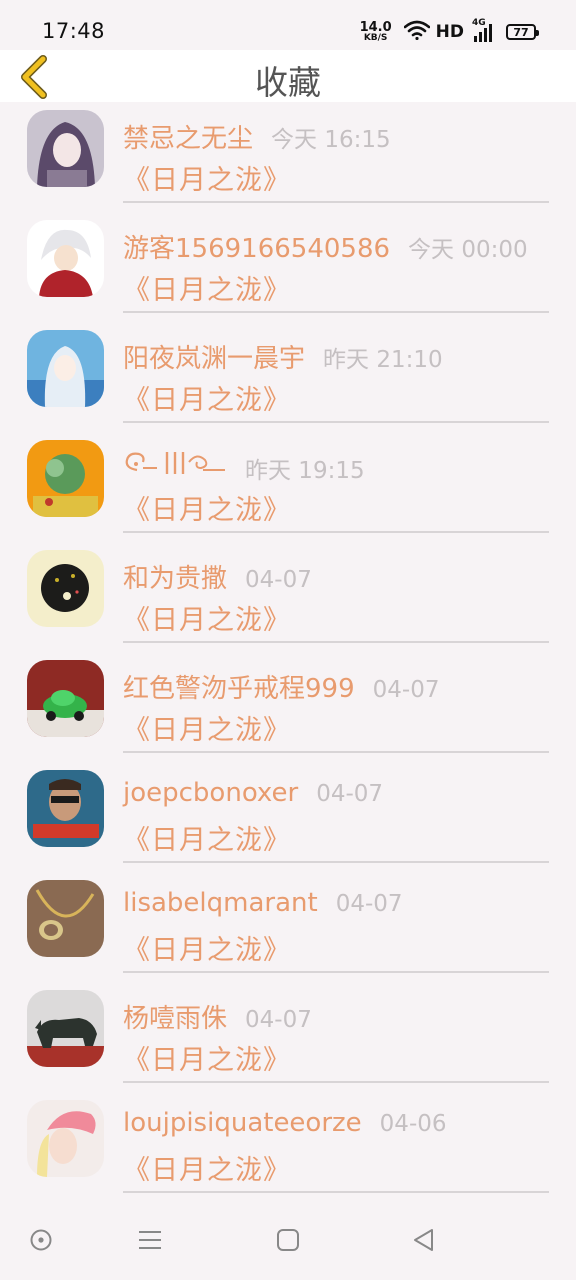 This screenshot has width=576, height=1280. What do you see at coordinates (288, 157) in the screenshot?
I see `list-item: 禁忌之无尘 今天 16:15 《日月之泷》` at bounding box center [288, 157].